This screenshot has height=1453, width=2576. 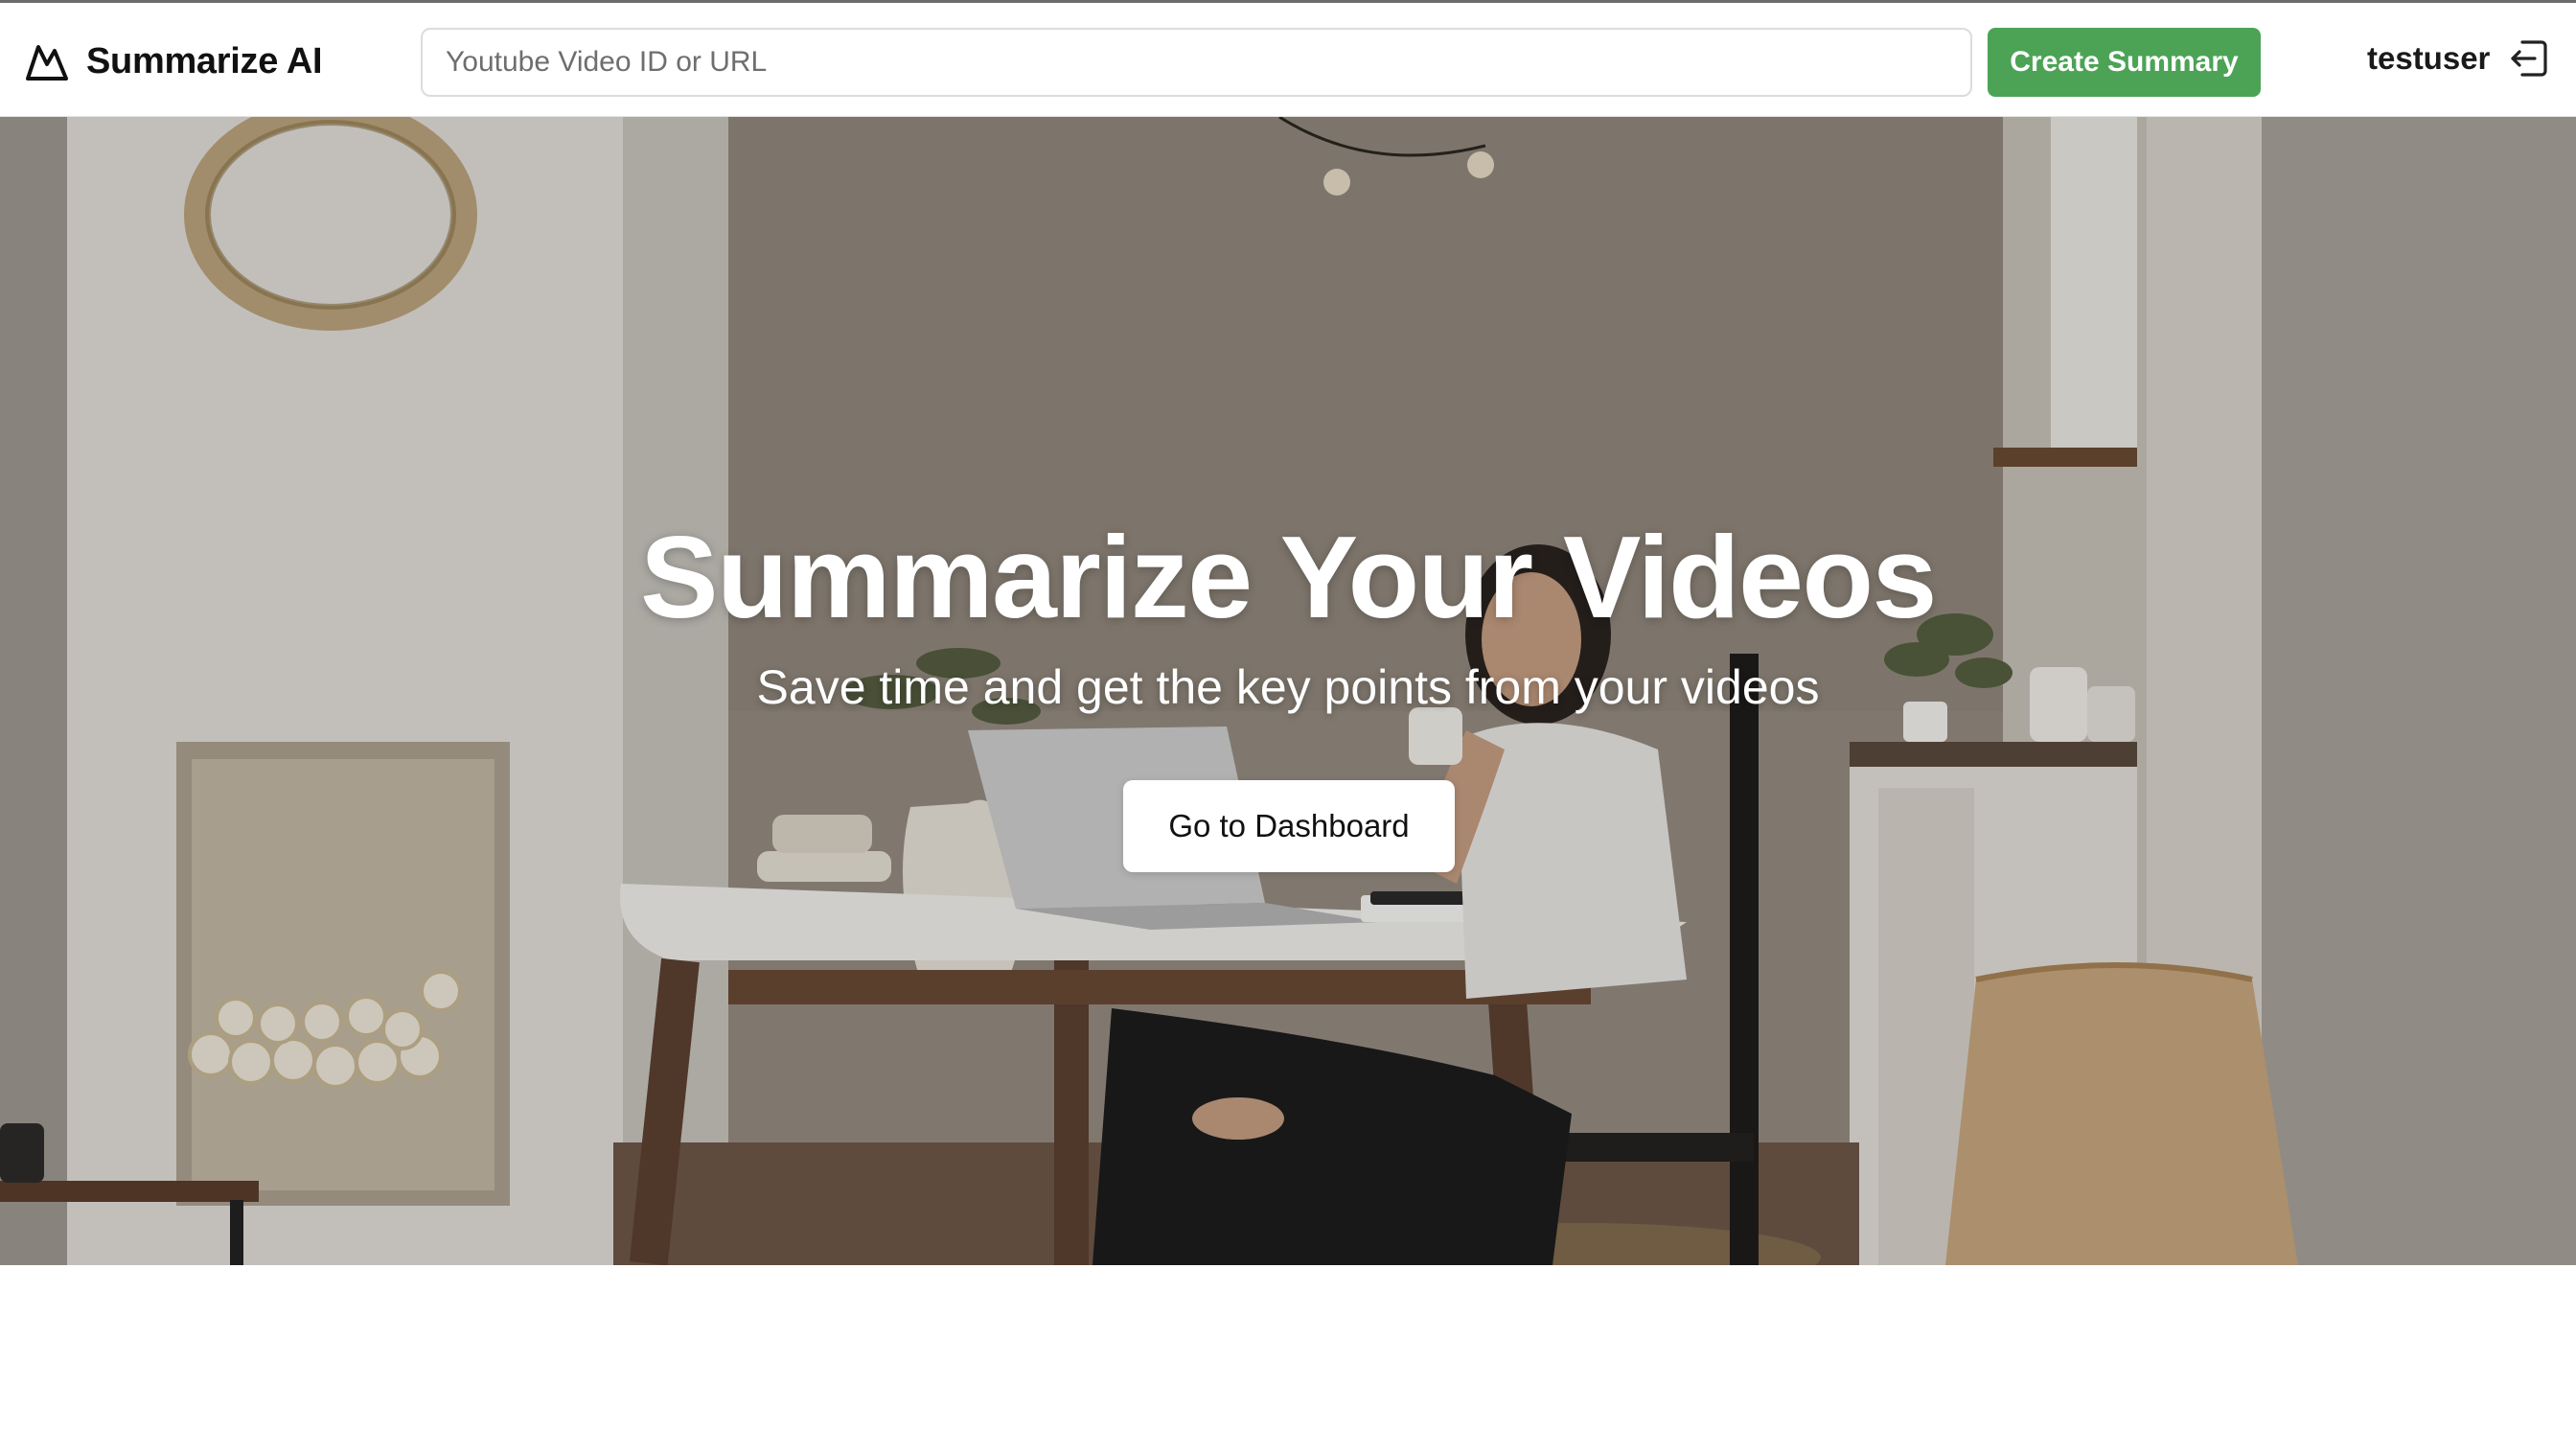 I want to click on user-menu: testuser, so click(x=2459, y=59).